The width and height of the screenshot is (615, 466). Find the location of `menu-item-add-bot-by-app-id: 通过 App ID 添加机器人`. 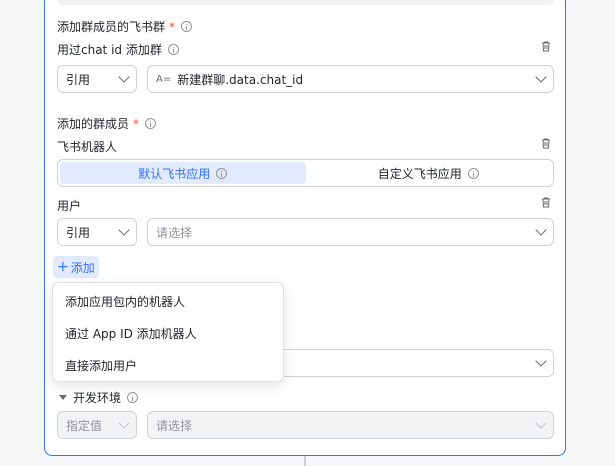

menu-item-add-bot-by-app-id: 通过 App ID 添加机器人 is located at coordinates (168, 333).